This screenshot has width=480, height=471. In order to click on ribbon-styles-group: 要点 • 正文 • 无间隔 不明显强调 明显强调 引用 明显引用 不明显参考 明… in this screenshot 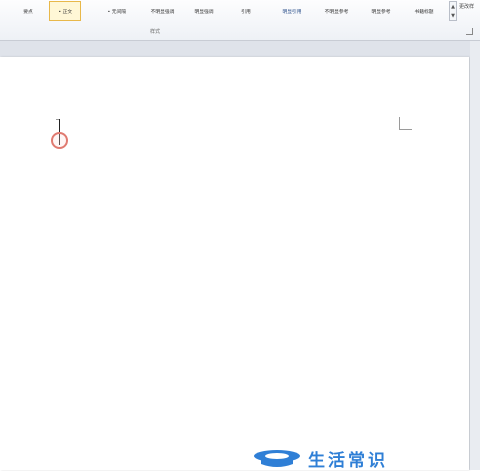, I will do `click(240, 20)`.